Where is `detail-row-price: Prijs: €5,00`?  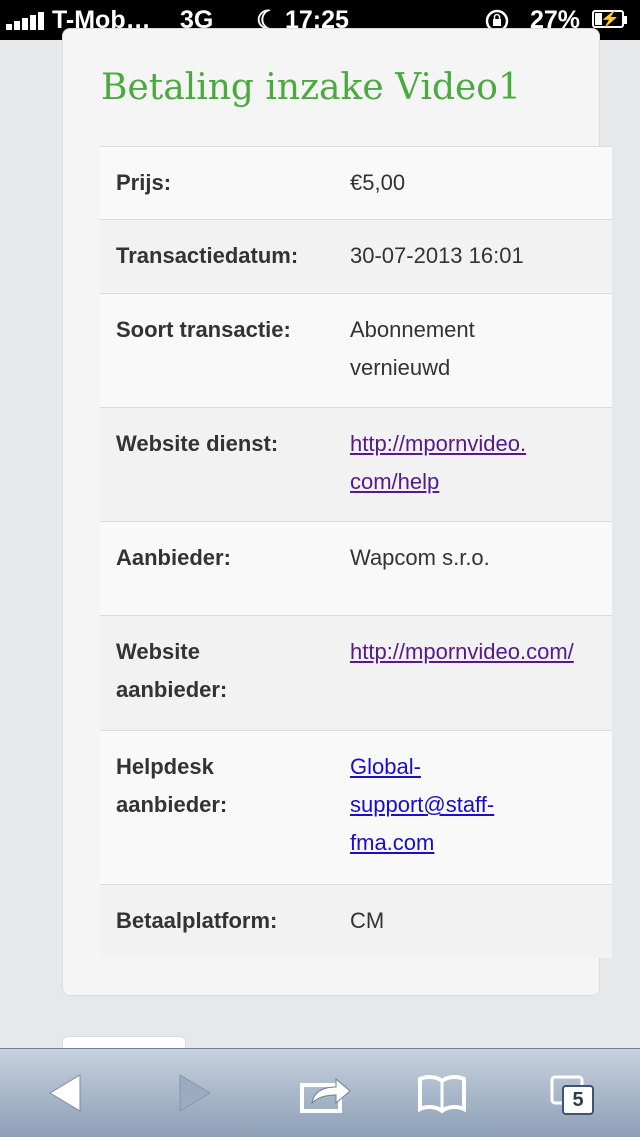 detail-row-price: Prijs: €5,00 is located at coordinates (356, 182).